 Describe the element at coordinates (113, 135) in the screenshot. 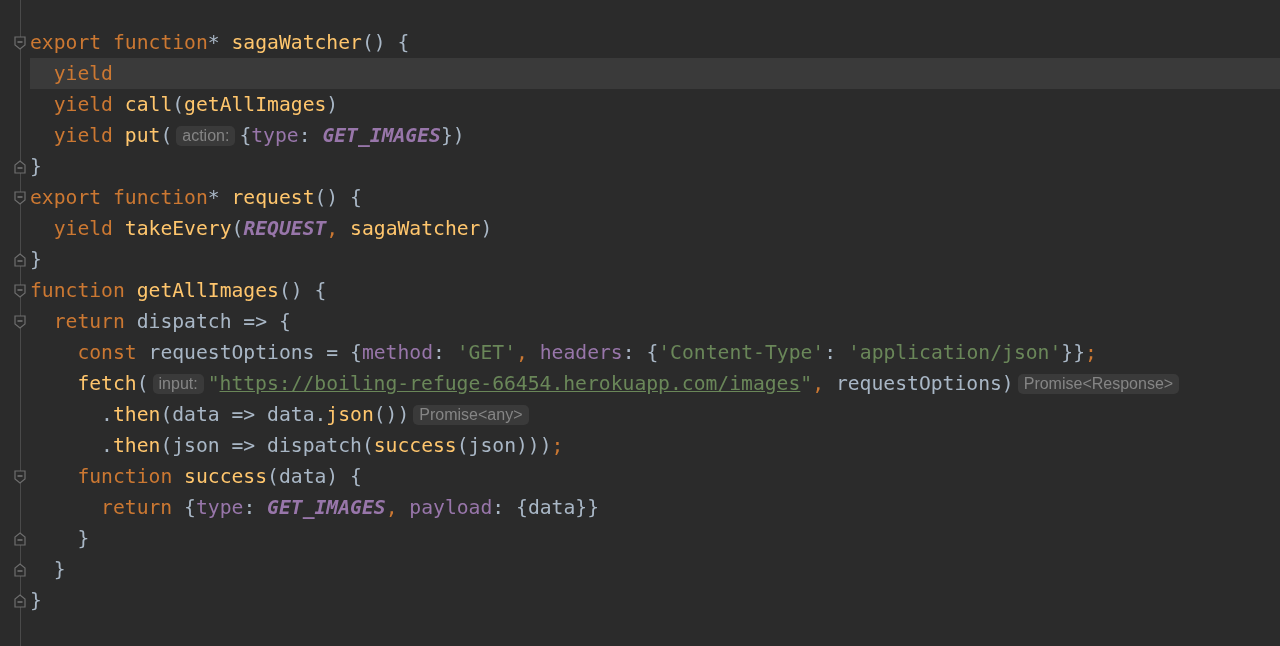

I see `code-text: yield put(` at that location.